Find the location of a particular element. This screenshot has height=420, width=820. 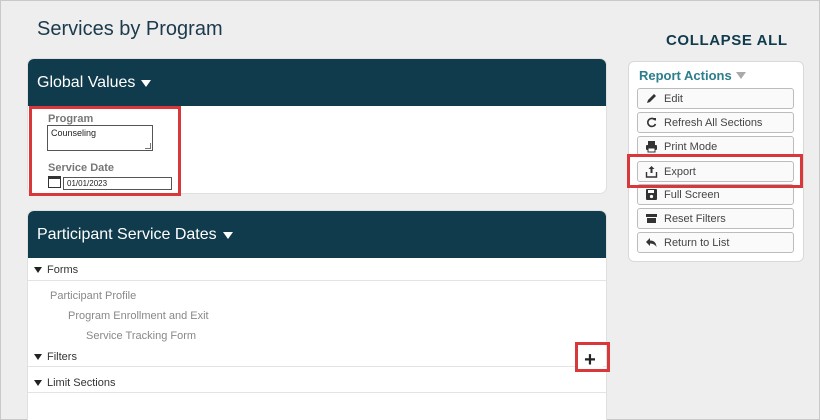

limit-sections-label: Limit Sections is located at coordinates (81, 383).